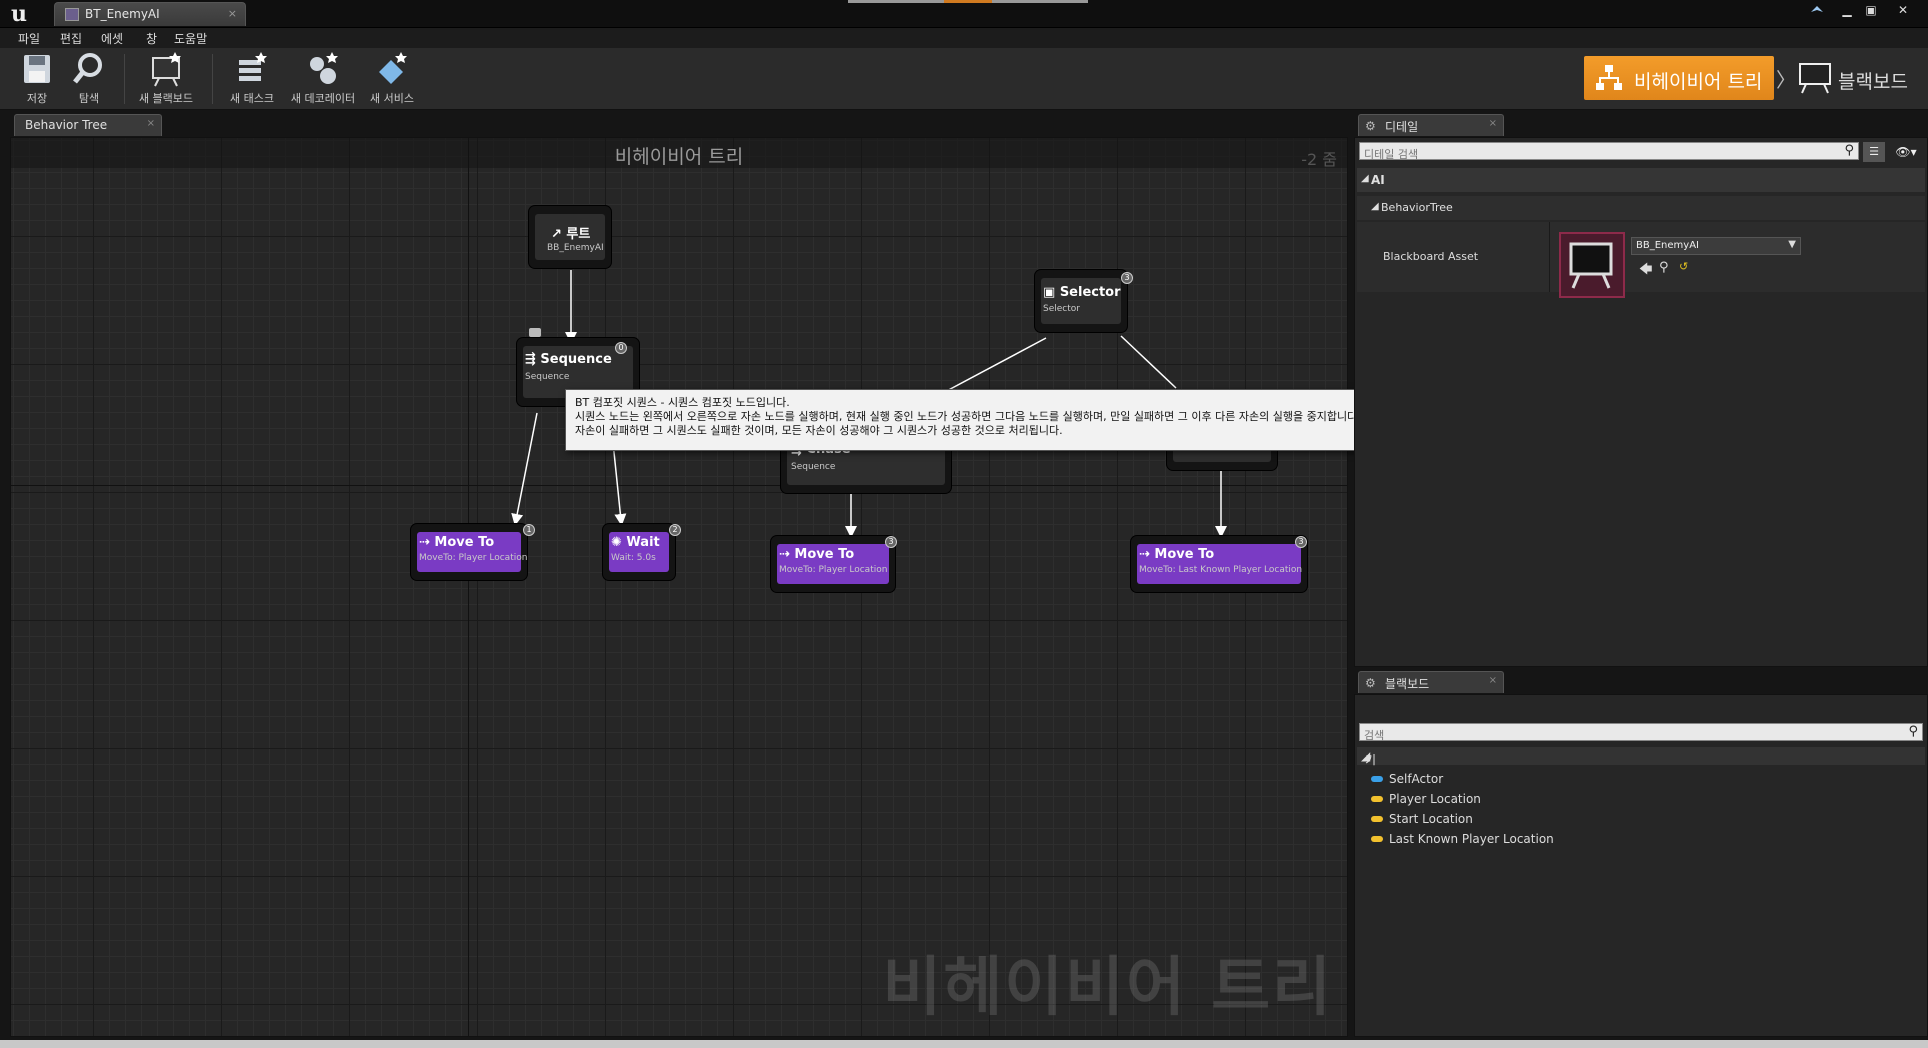 Image resolution: width=1928 pixels, height=1048 pixels. I want to click on wait-node-title: ✺ Wait, so click(635, 542).